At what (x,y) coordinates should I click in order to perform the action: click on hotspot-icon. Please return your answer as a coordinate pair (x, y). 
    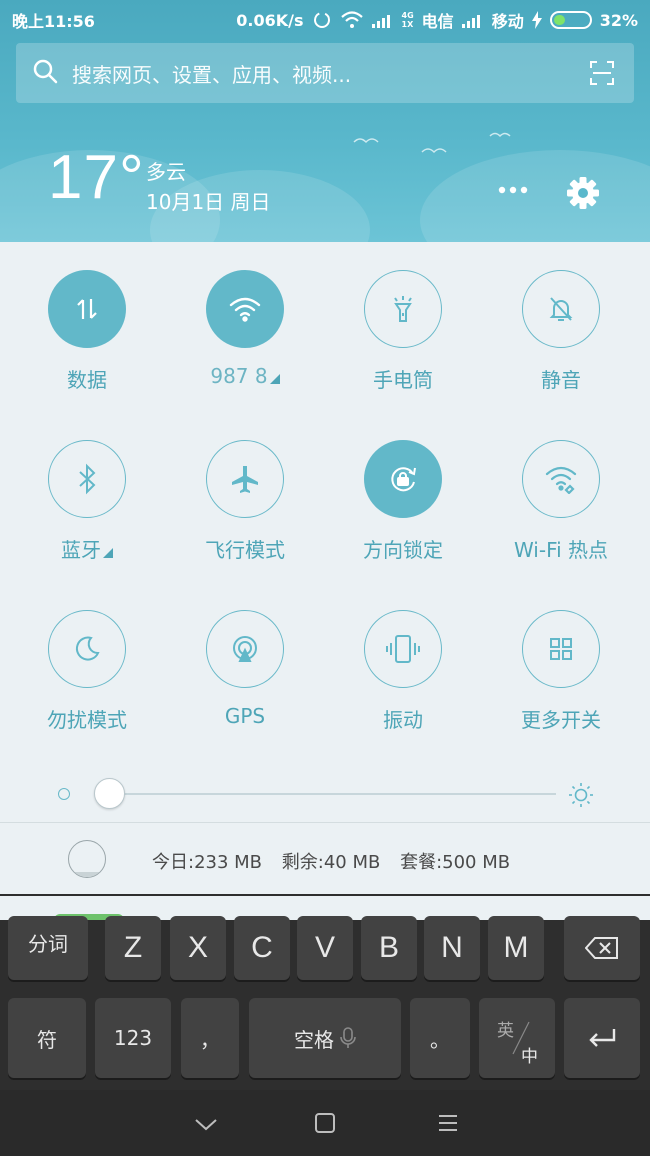
    Looking at the image, I should click on (561, 479).